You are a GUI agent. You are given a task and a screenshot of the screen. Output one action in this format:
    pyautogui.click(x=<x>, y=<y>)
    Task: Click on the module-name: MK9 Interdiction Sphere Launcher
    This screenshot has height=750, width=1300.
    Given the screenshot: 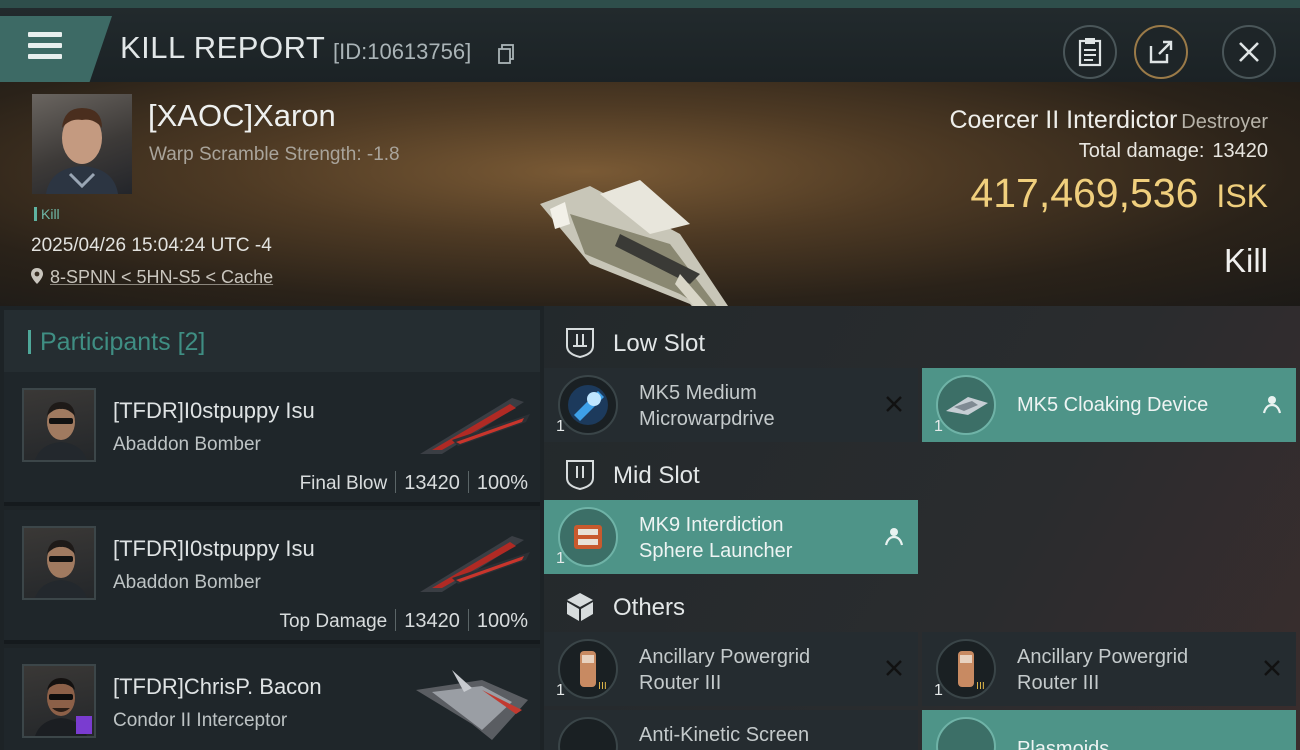 What is the action you would take?
    pyautogui.click(x=716, y=538)
    